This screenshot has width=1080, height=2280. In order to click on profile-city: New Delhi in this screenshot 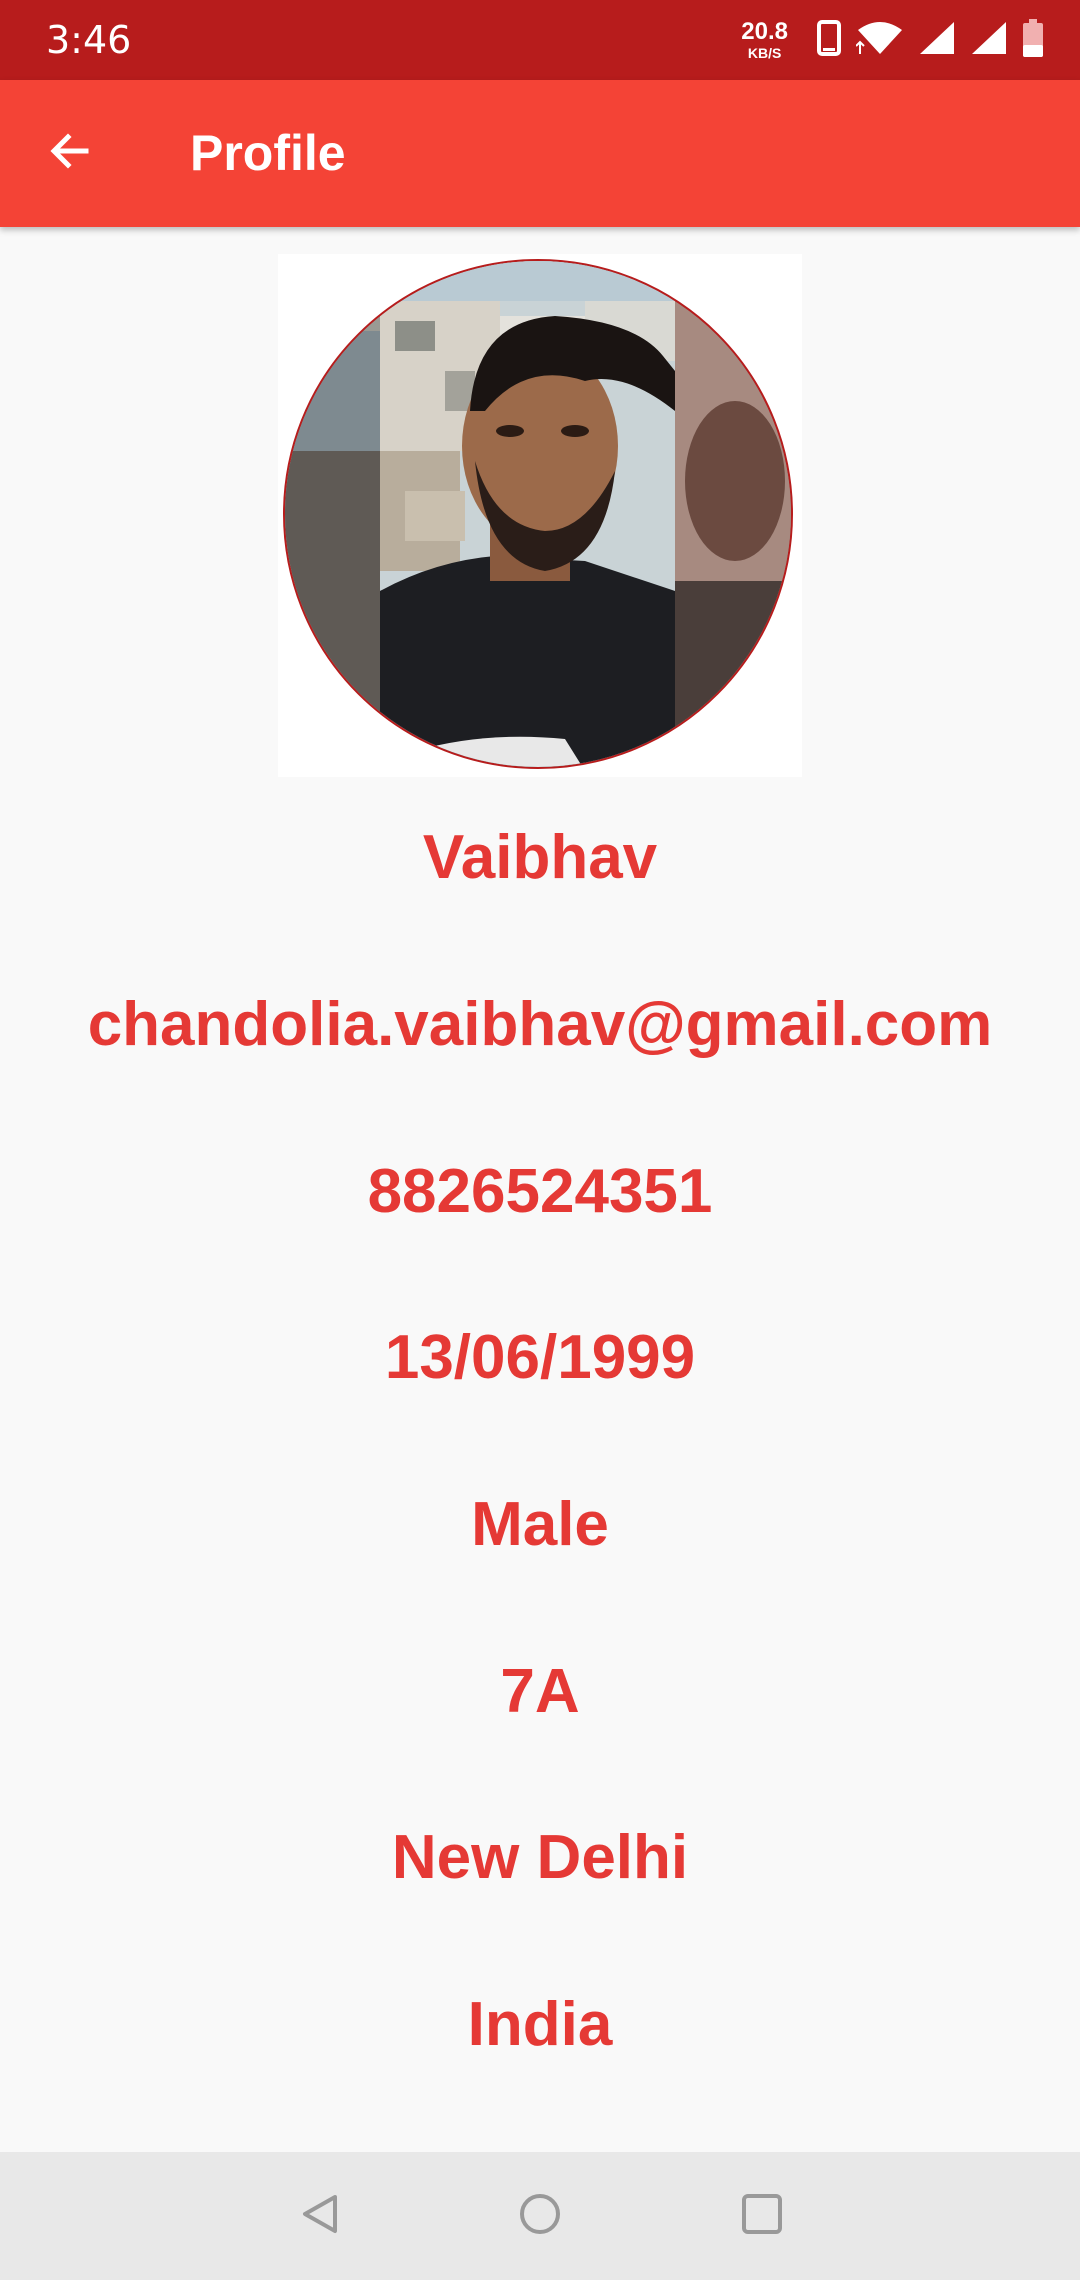, I will do `click(540, 1857)`.